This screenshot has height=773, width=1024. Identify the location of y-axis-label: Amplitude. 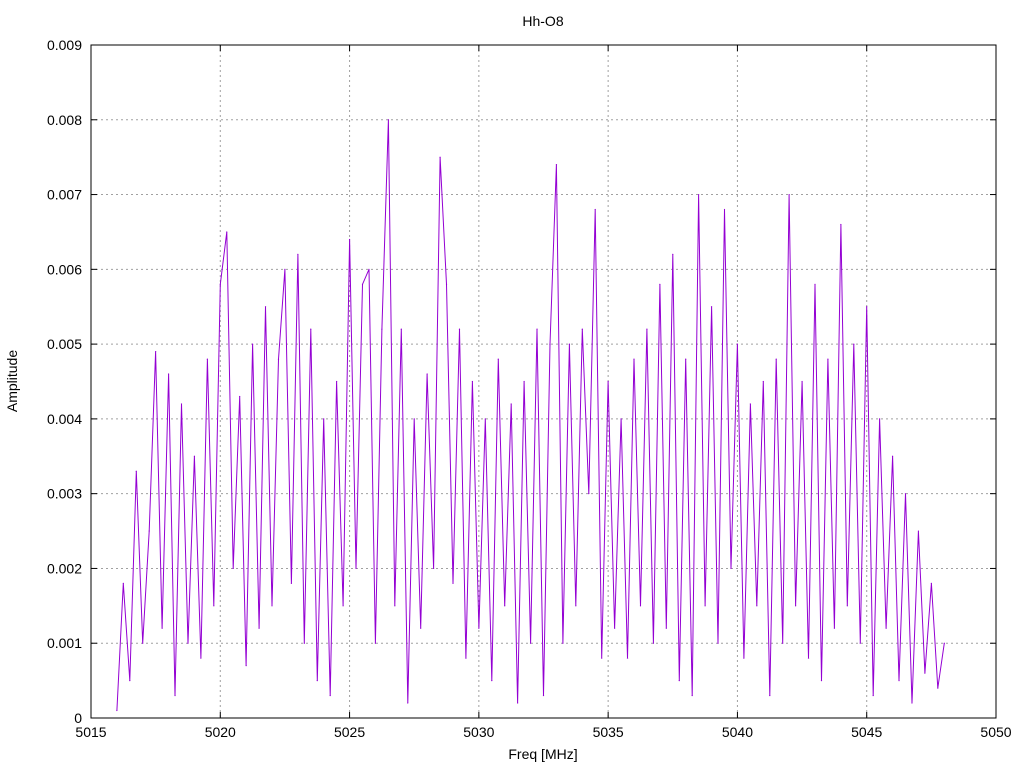
(12, 381).